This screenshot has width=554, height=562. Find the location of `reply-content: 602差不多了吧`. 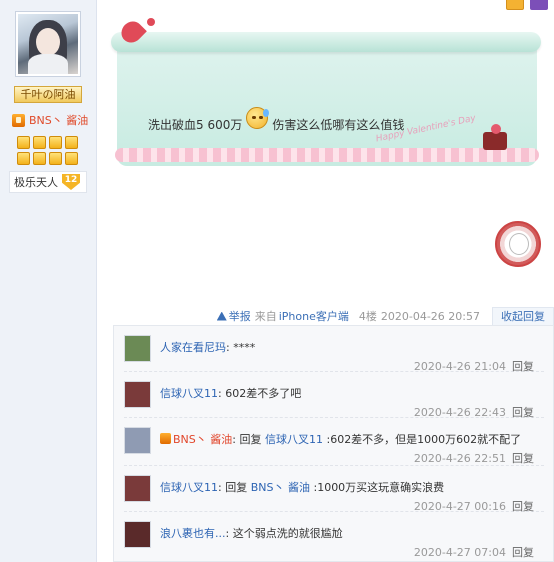

reply-content: 602差不多了吧 is located at coordinates (263, 393).